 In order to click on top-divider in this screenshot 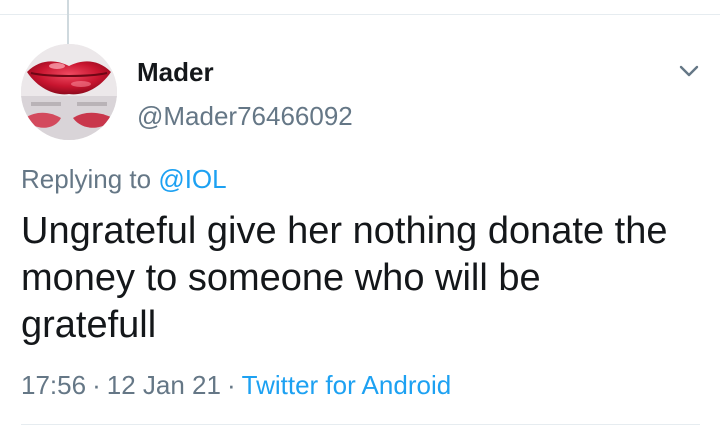, I will do `click(360, 14)`.